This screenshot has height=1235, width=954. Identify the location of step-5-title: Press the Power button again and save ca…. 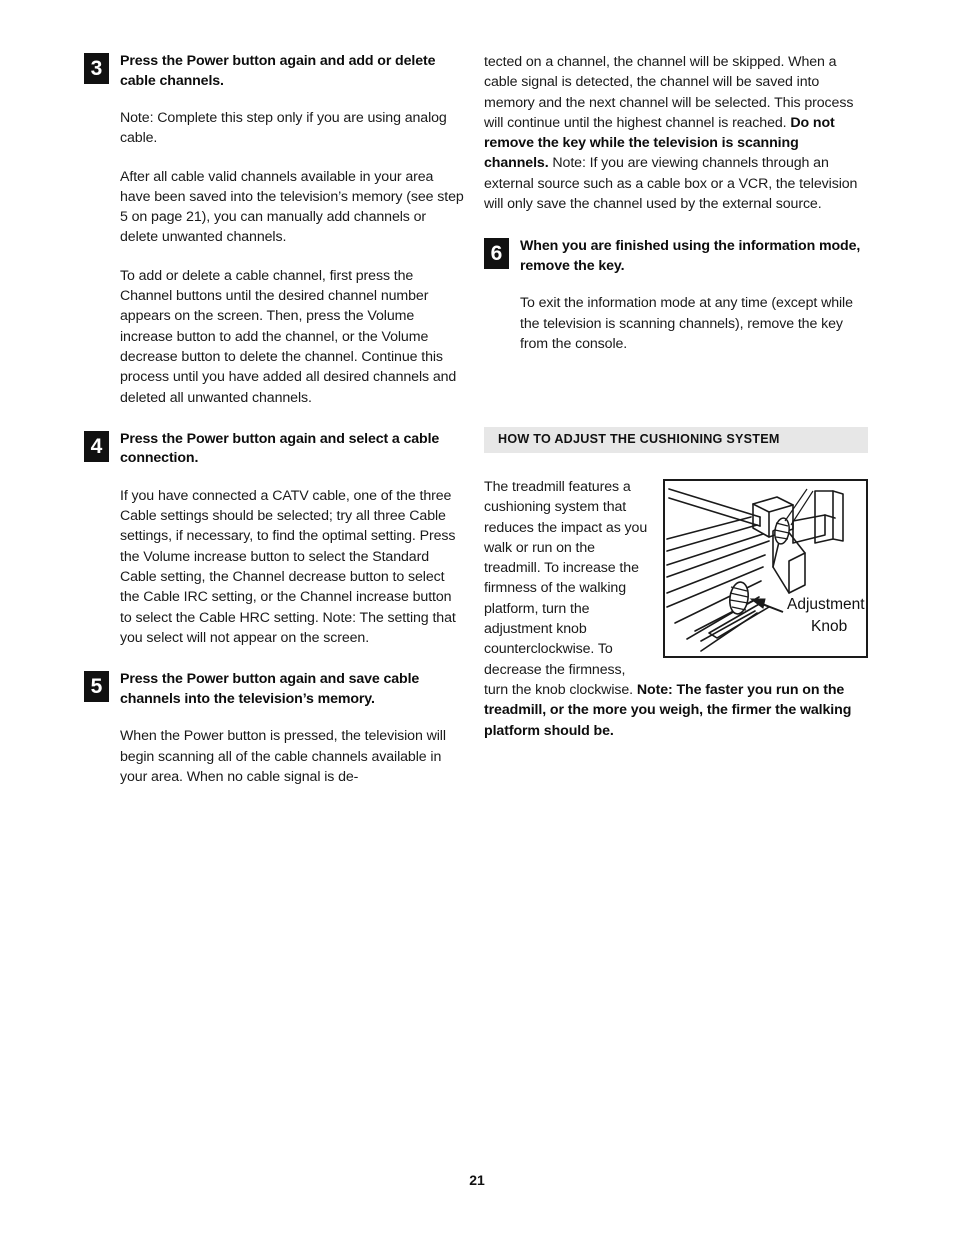
(270, 689).